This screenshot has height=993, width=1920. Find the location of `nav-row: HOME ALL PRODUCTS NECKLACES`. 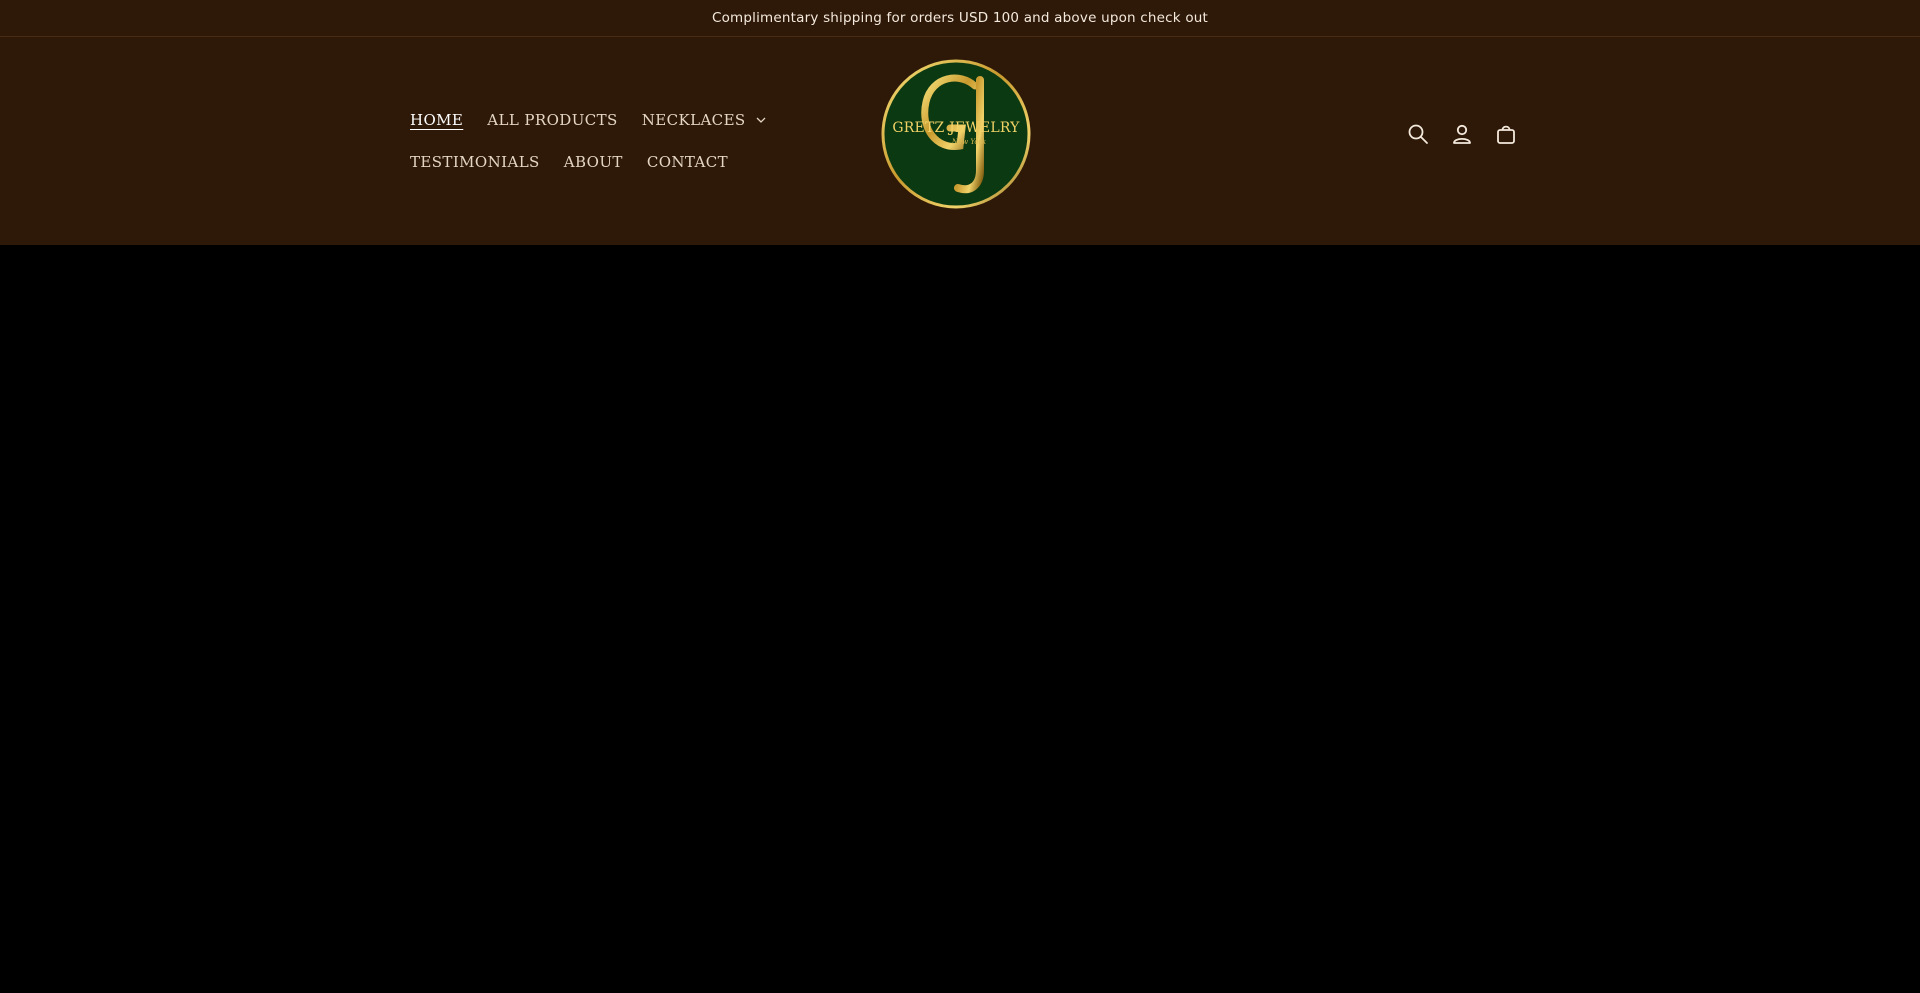

nav-row: HOME ALL PRODUCTS NECKLACES is located at coordinates (610, 120).